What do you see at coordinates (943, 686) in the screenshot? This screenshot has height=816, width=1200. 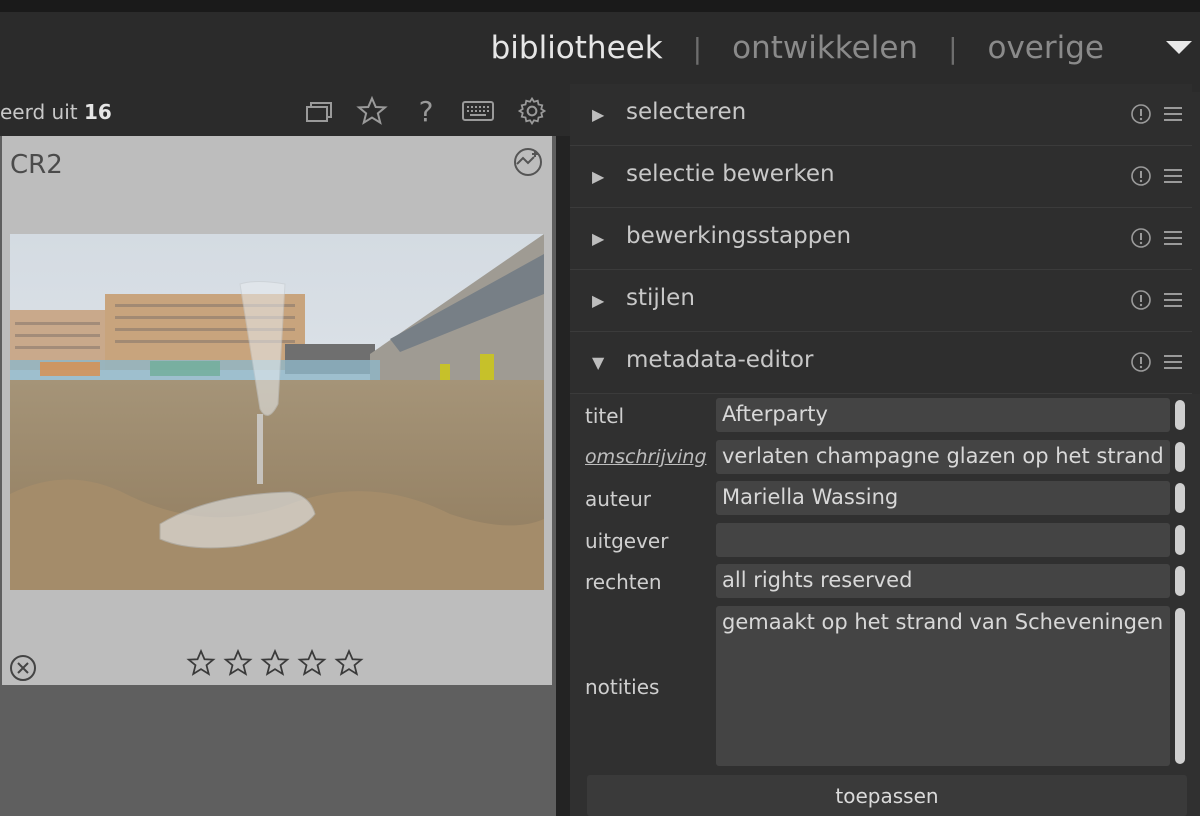 I see `notes-field: gemaakt op het strand van Scheveningen` at bounding box center [943, 686].